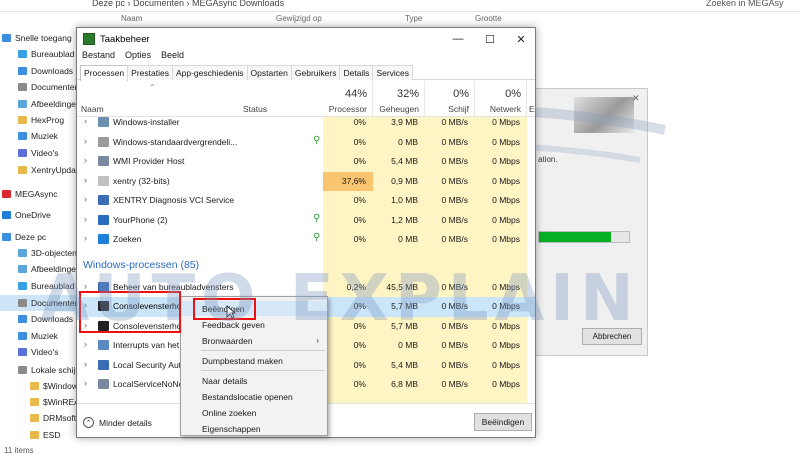 The image size is (800, 454). What do you see at coordinates (254, 428) in the screenshot?
I see `context-menu-item: Eigenschappen` at bounding box center [254, 428].